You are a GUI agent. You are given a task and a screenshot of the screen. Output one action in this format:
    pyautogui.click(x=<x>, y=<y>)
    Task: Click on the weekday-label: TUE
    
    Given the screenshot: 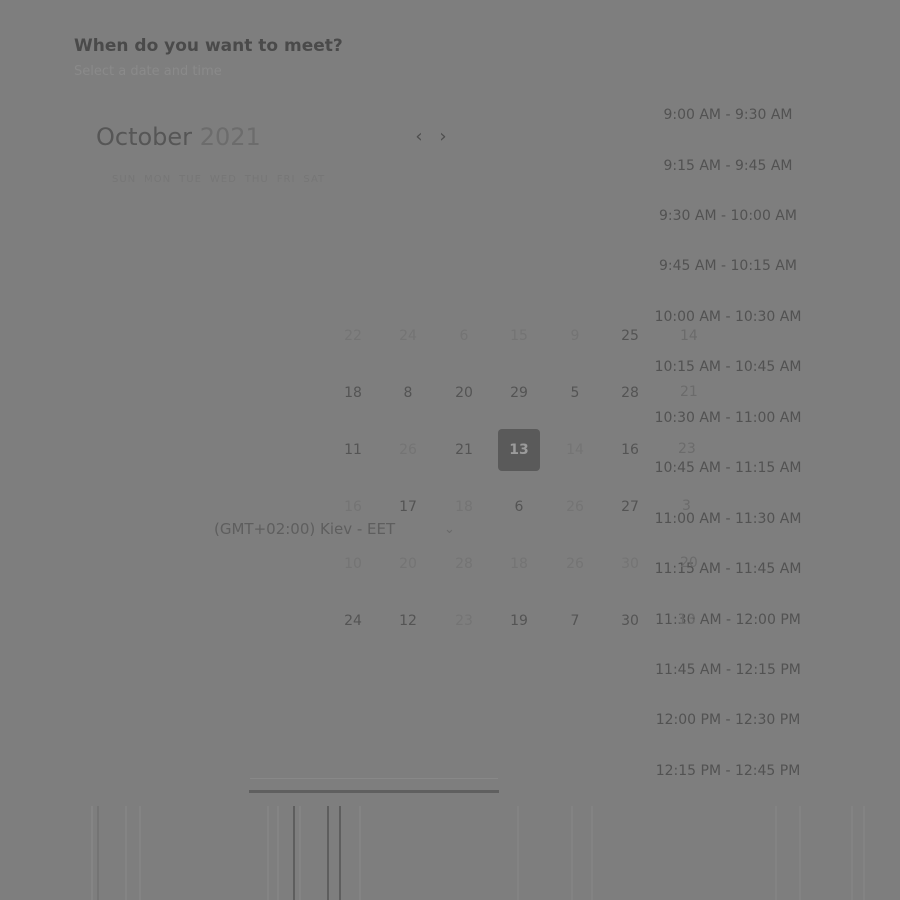 What is the action you would take?
    pyautogui.click(x=190, y=179)
    